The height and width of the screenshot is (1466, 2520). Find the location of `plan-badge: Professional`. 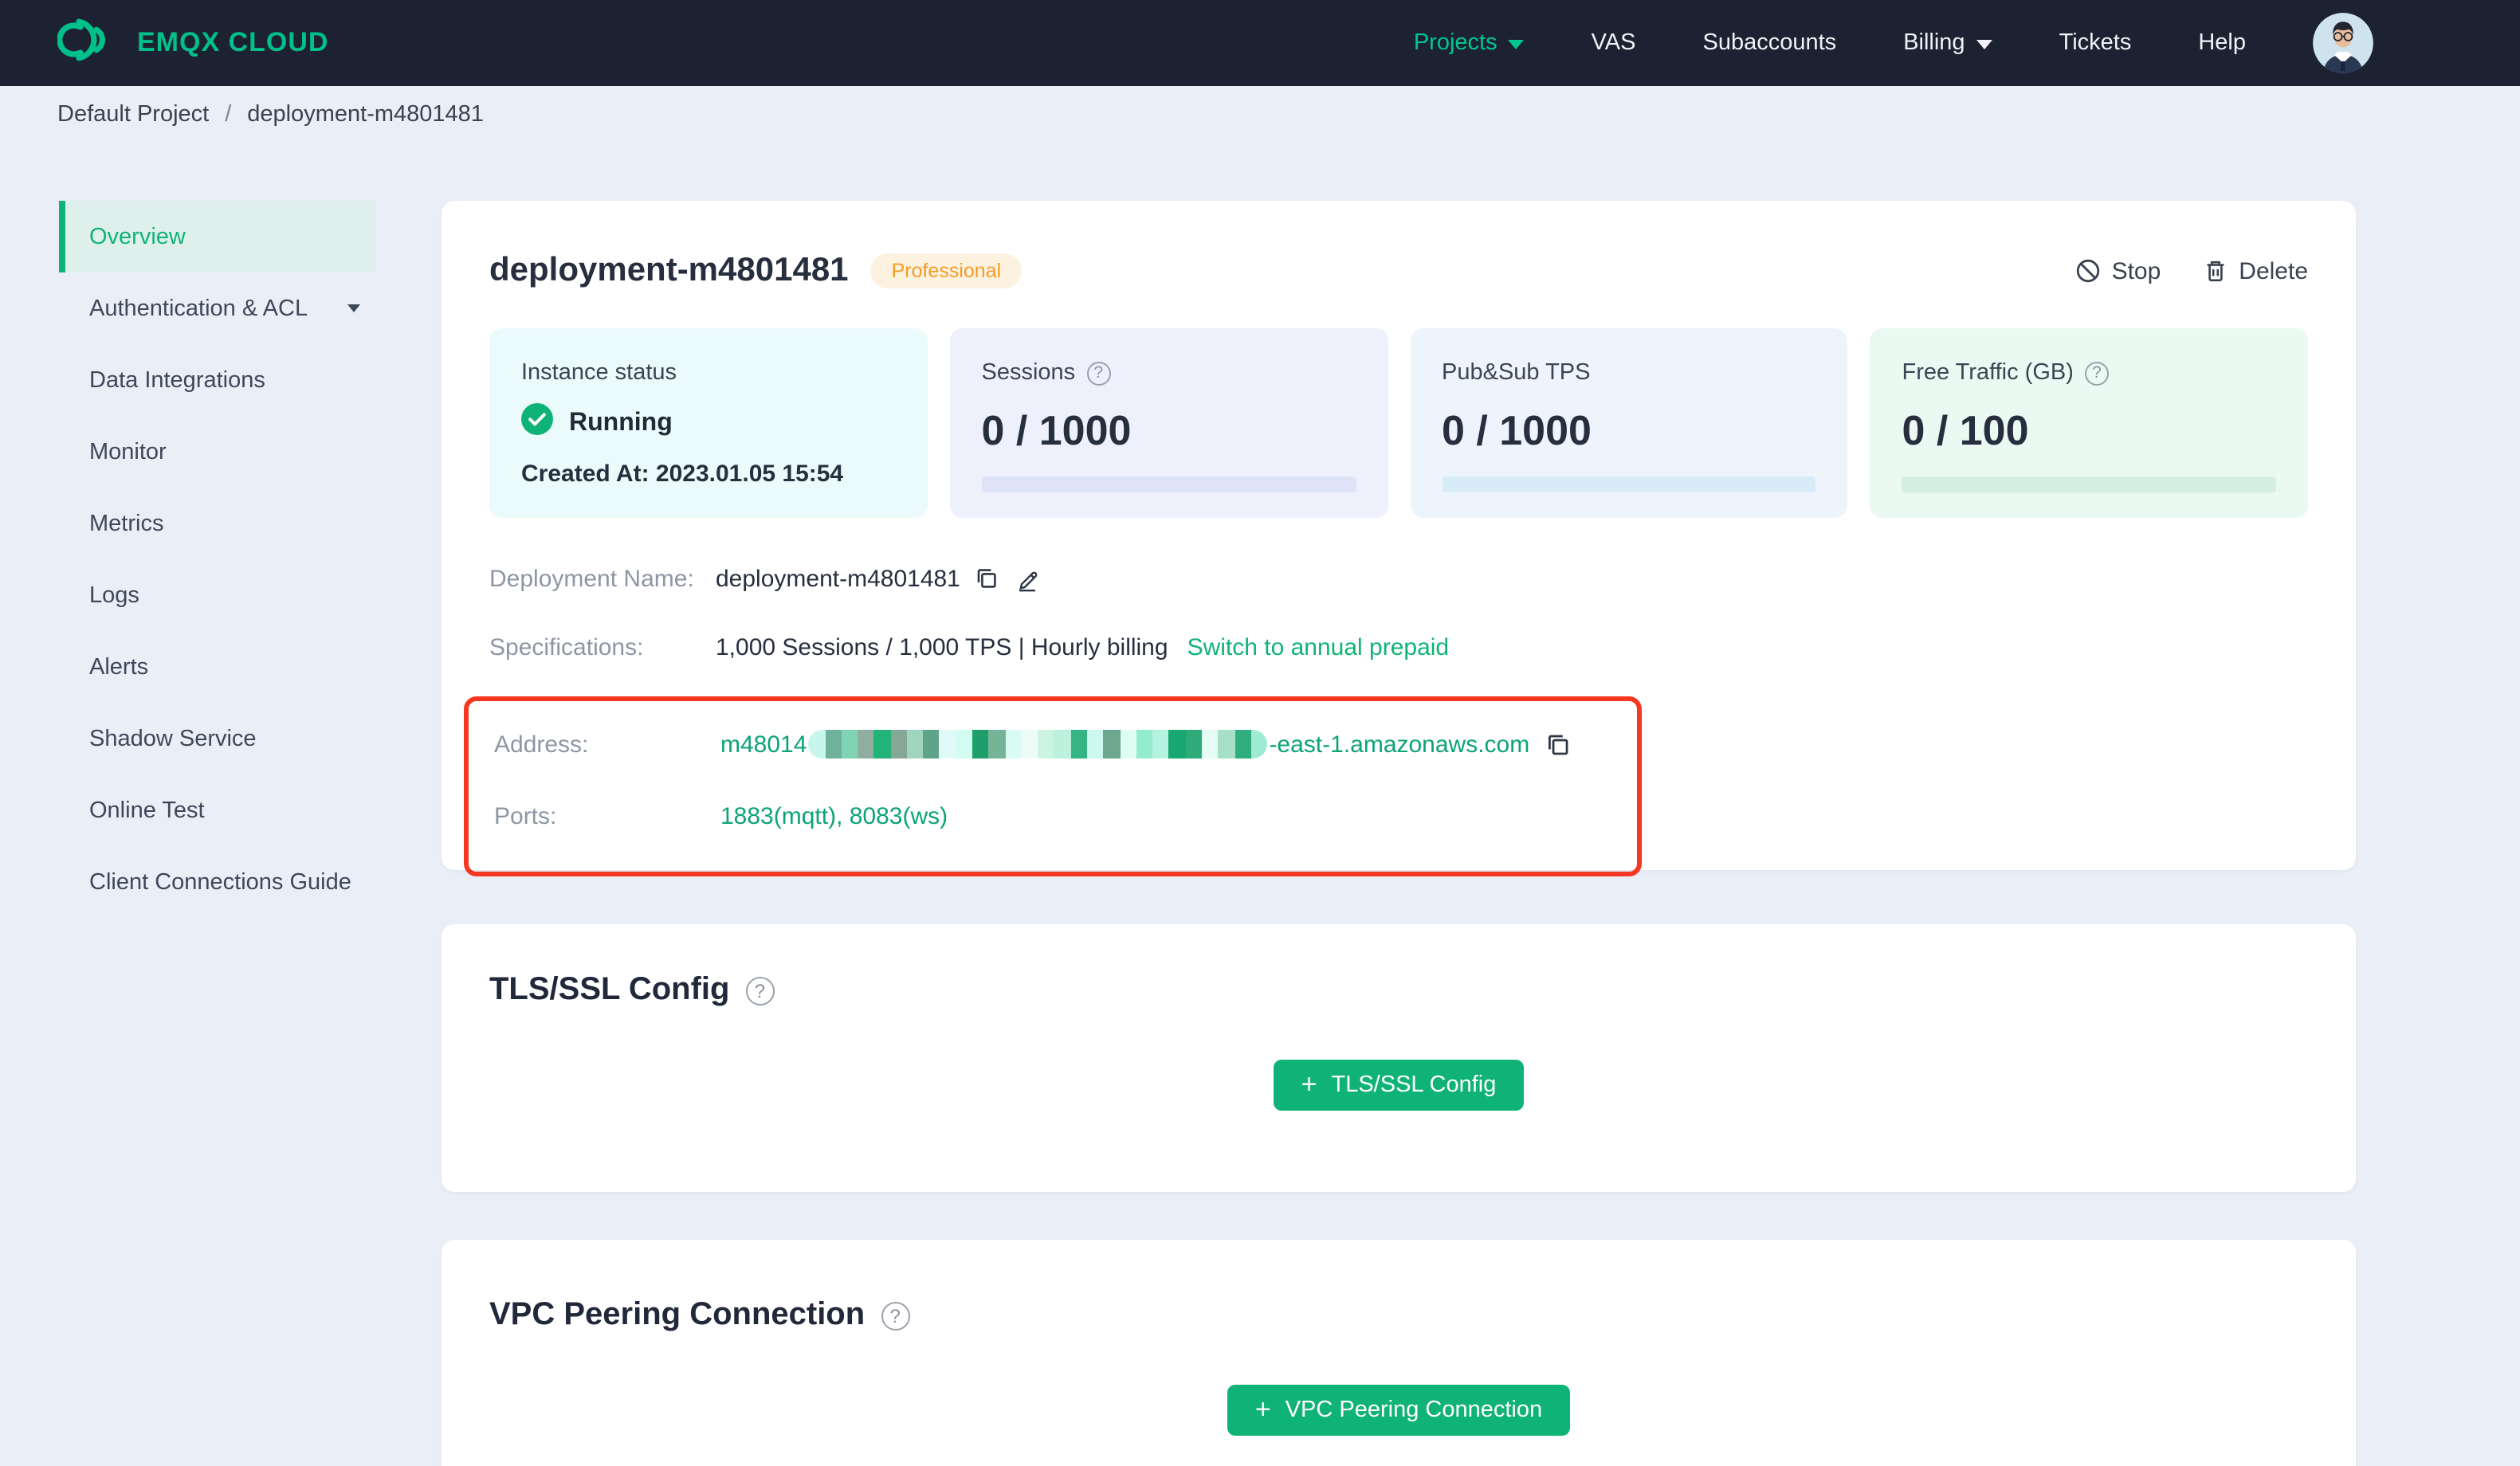

plan-badge: Professional is located at coordinates (946, 270).